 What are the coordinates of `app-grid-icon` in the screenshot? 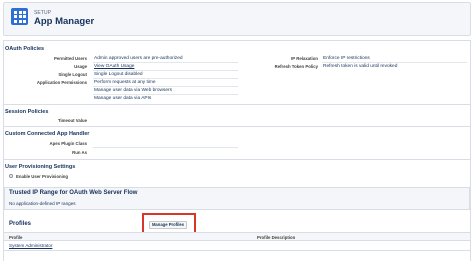 It's located at (19, 16).